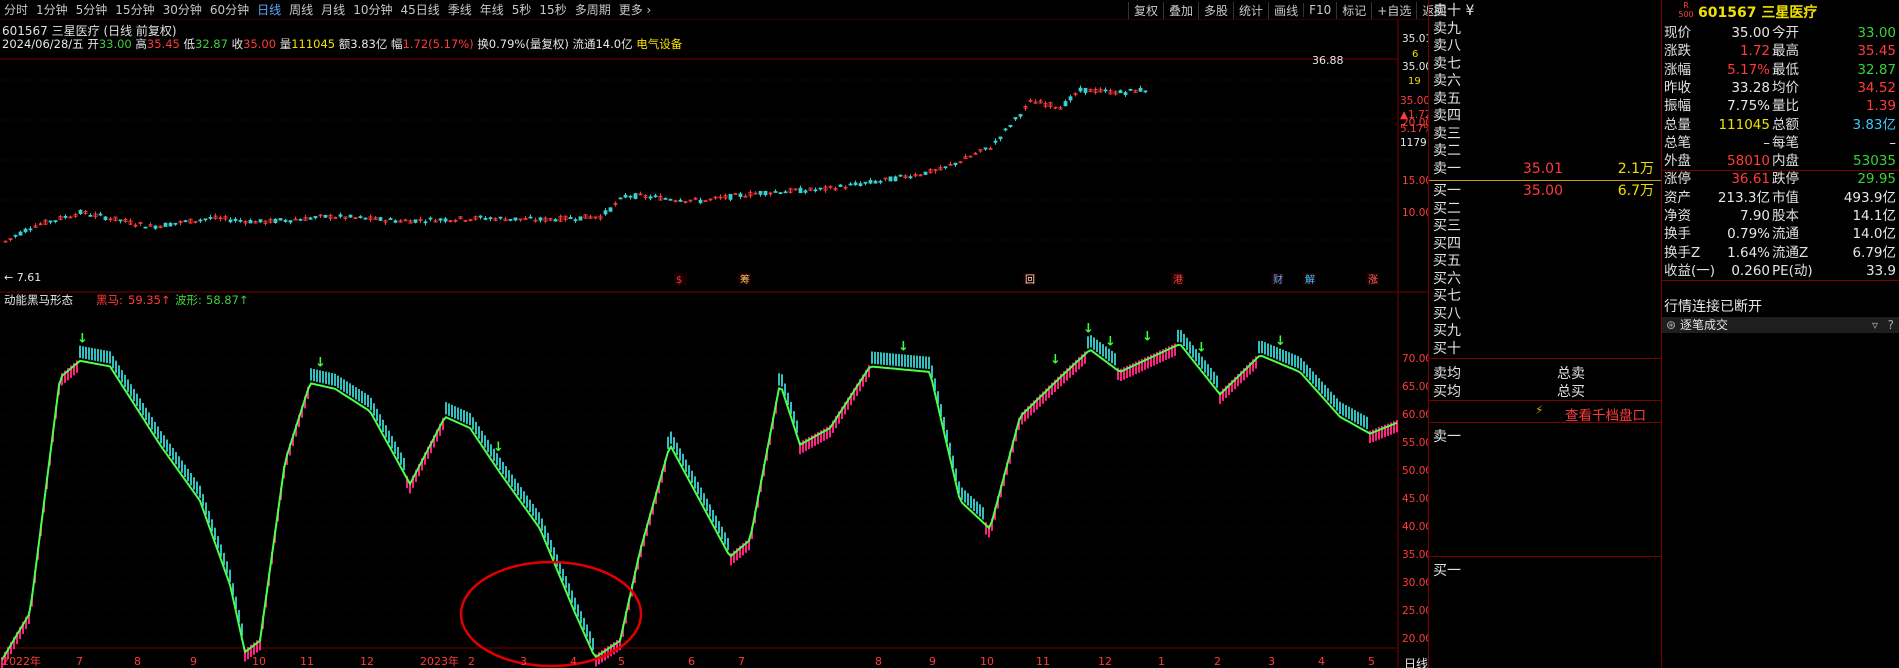 This screenshot has height=668, width=1899. I want to click on quote-row-5: 总量 111045 总额 3.83亿, so click(1780, 125).